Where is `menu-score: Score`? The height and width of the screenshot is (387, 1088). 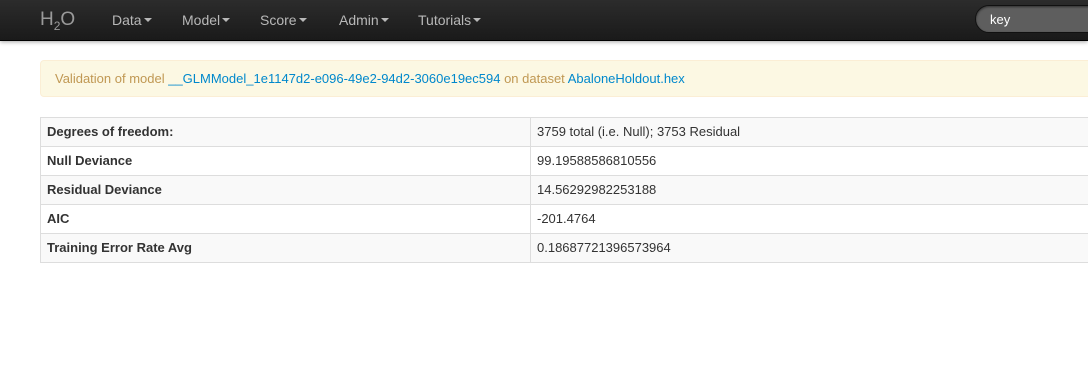
menu-score: Score is located at coordinates (283, 20).